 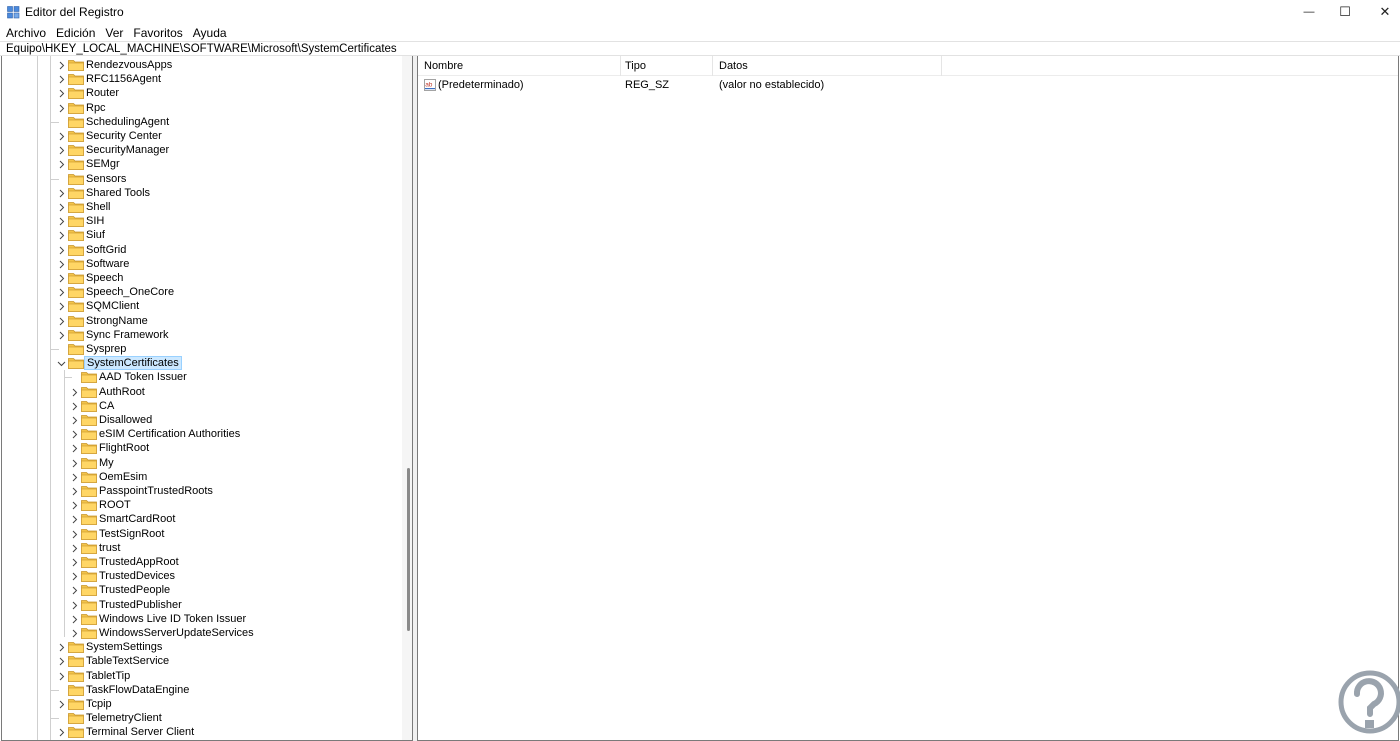 I want to click on menu-ver: Ver, so click(x=114, y=33).